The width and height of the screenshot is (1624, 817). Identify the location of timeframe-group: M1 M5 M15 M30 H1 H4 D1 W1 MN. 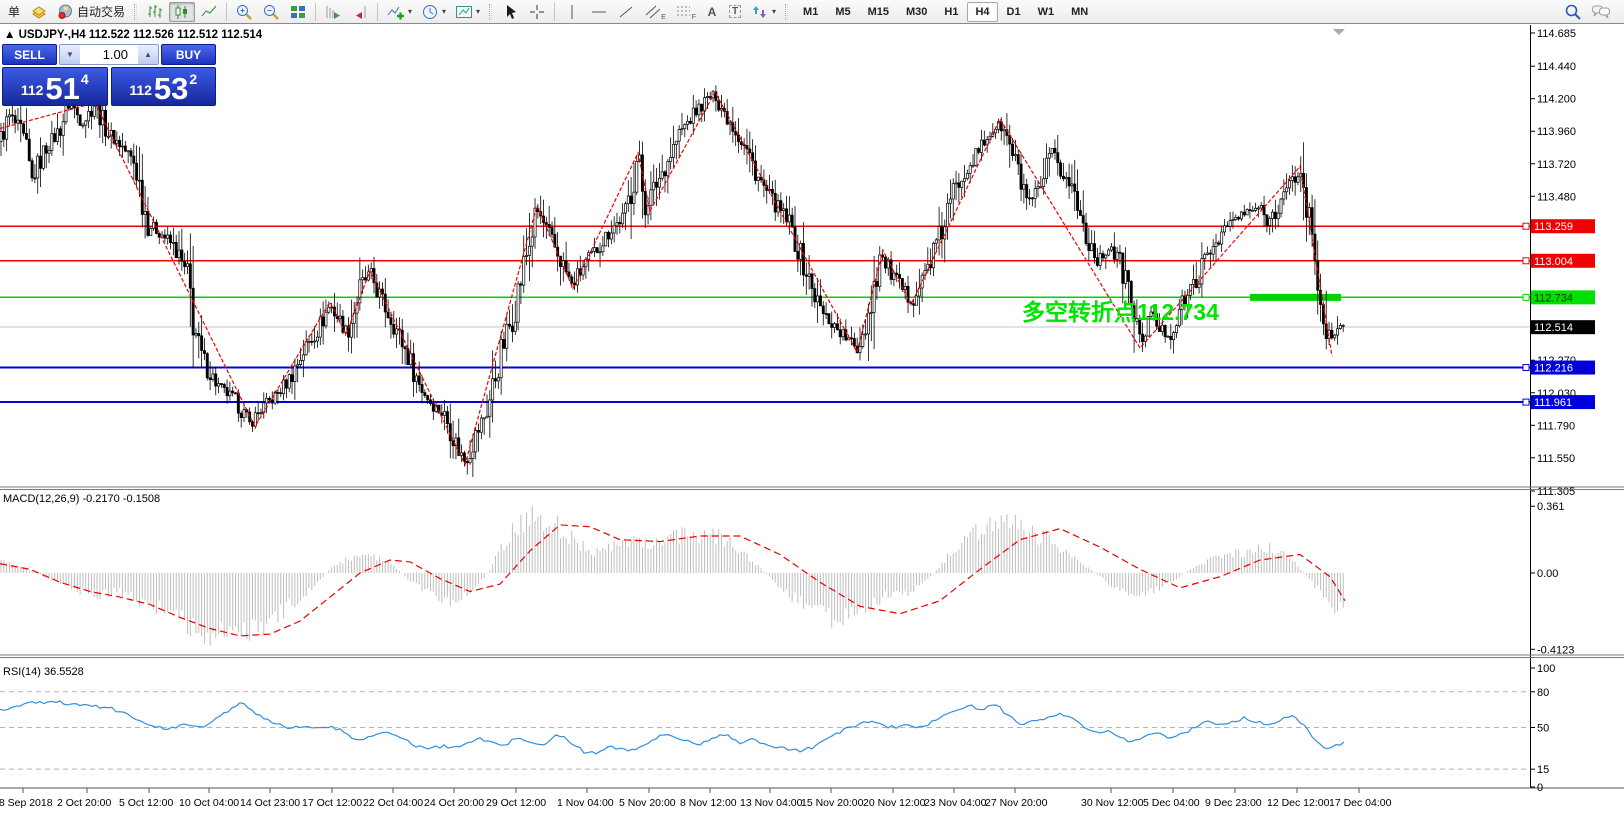
(945, 11).